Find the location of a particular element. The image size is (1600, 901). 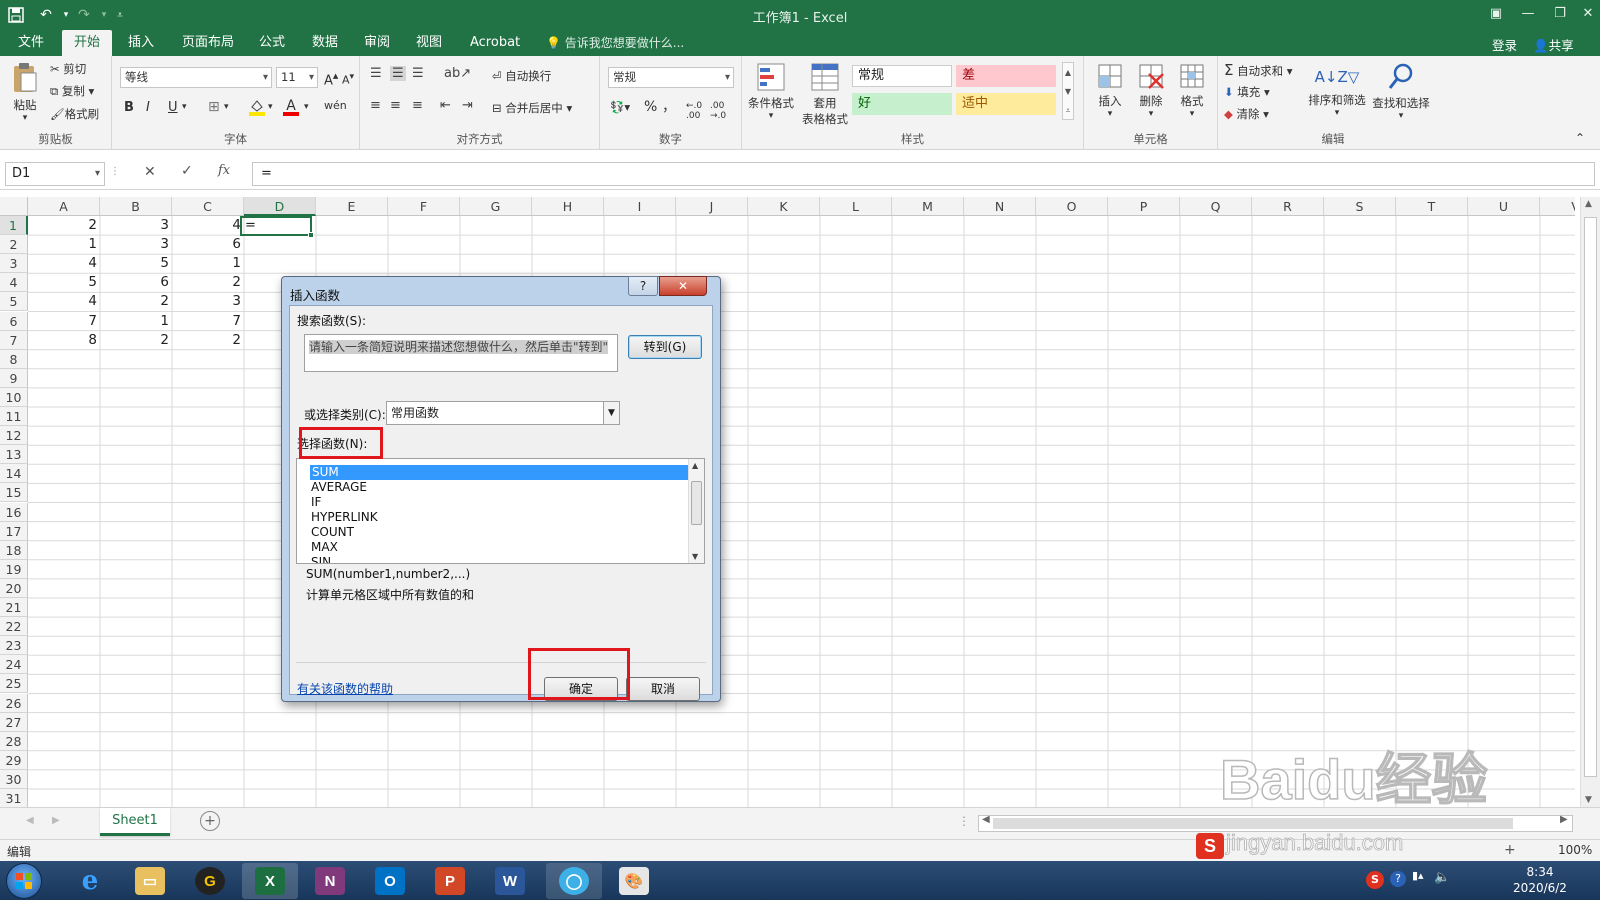

column-header-a: A is located at coordinates (64, 206).